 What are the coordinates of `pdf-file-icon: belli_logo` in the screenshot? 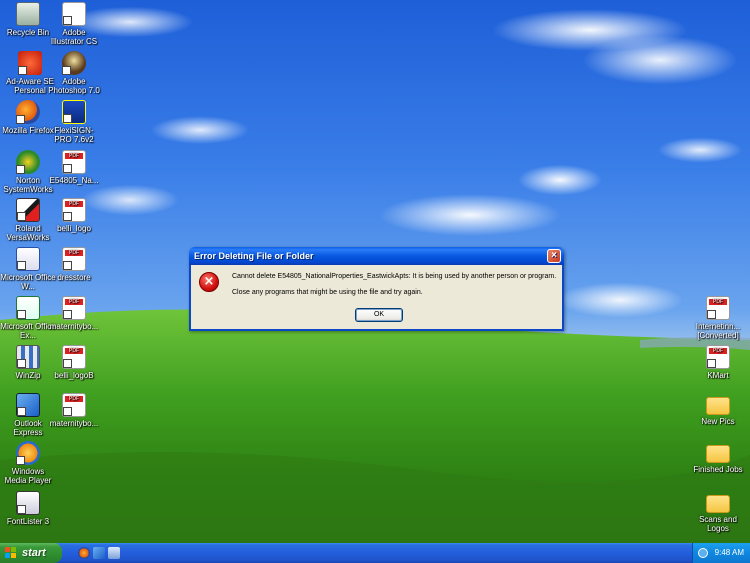 It's located at (74, 215).